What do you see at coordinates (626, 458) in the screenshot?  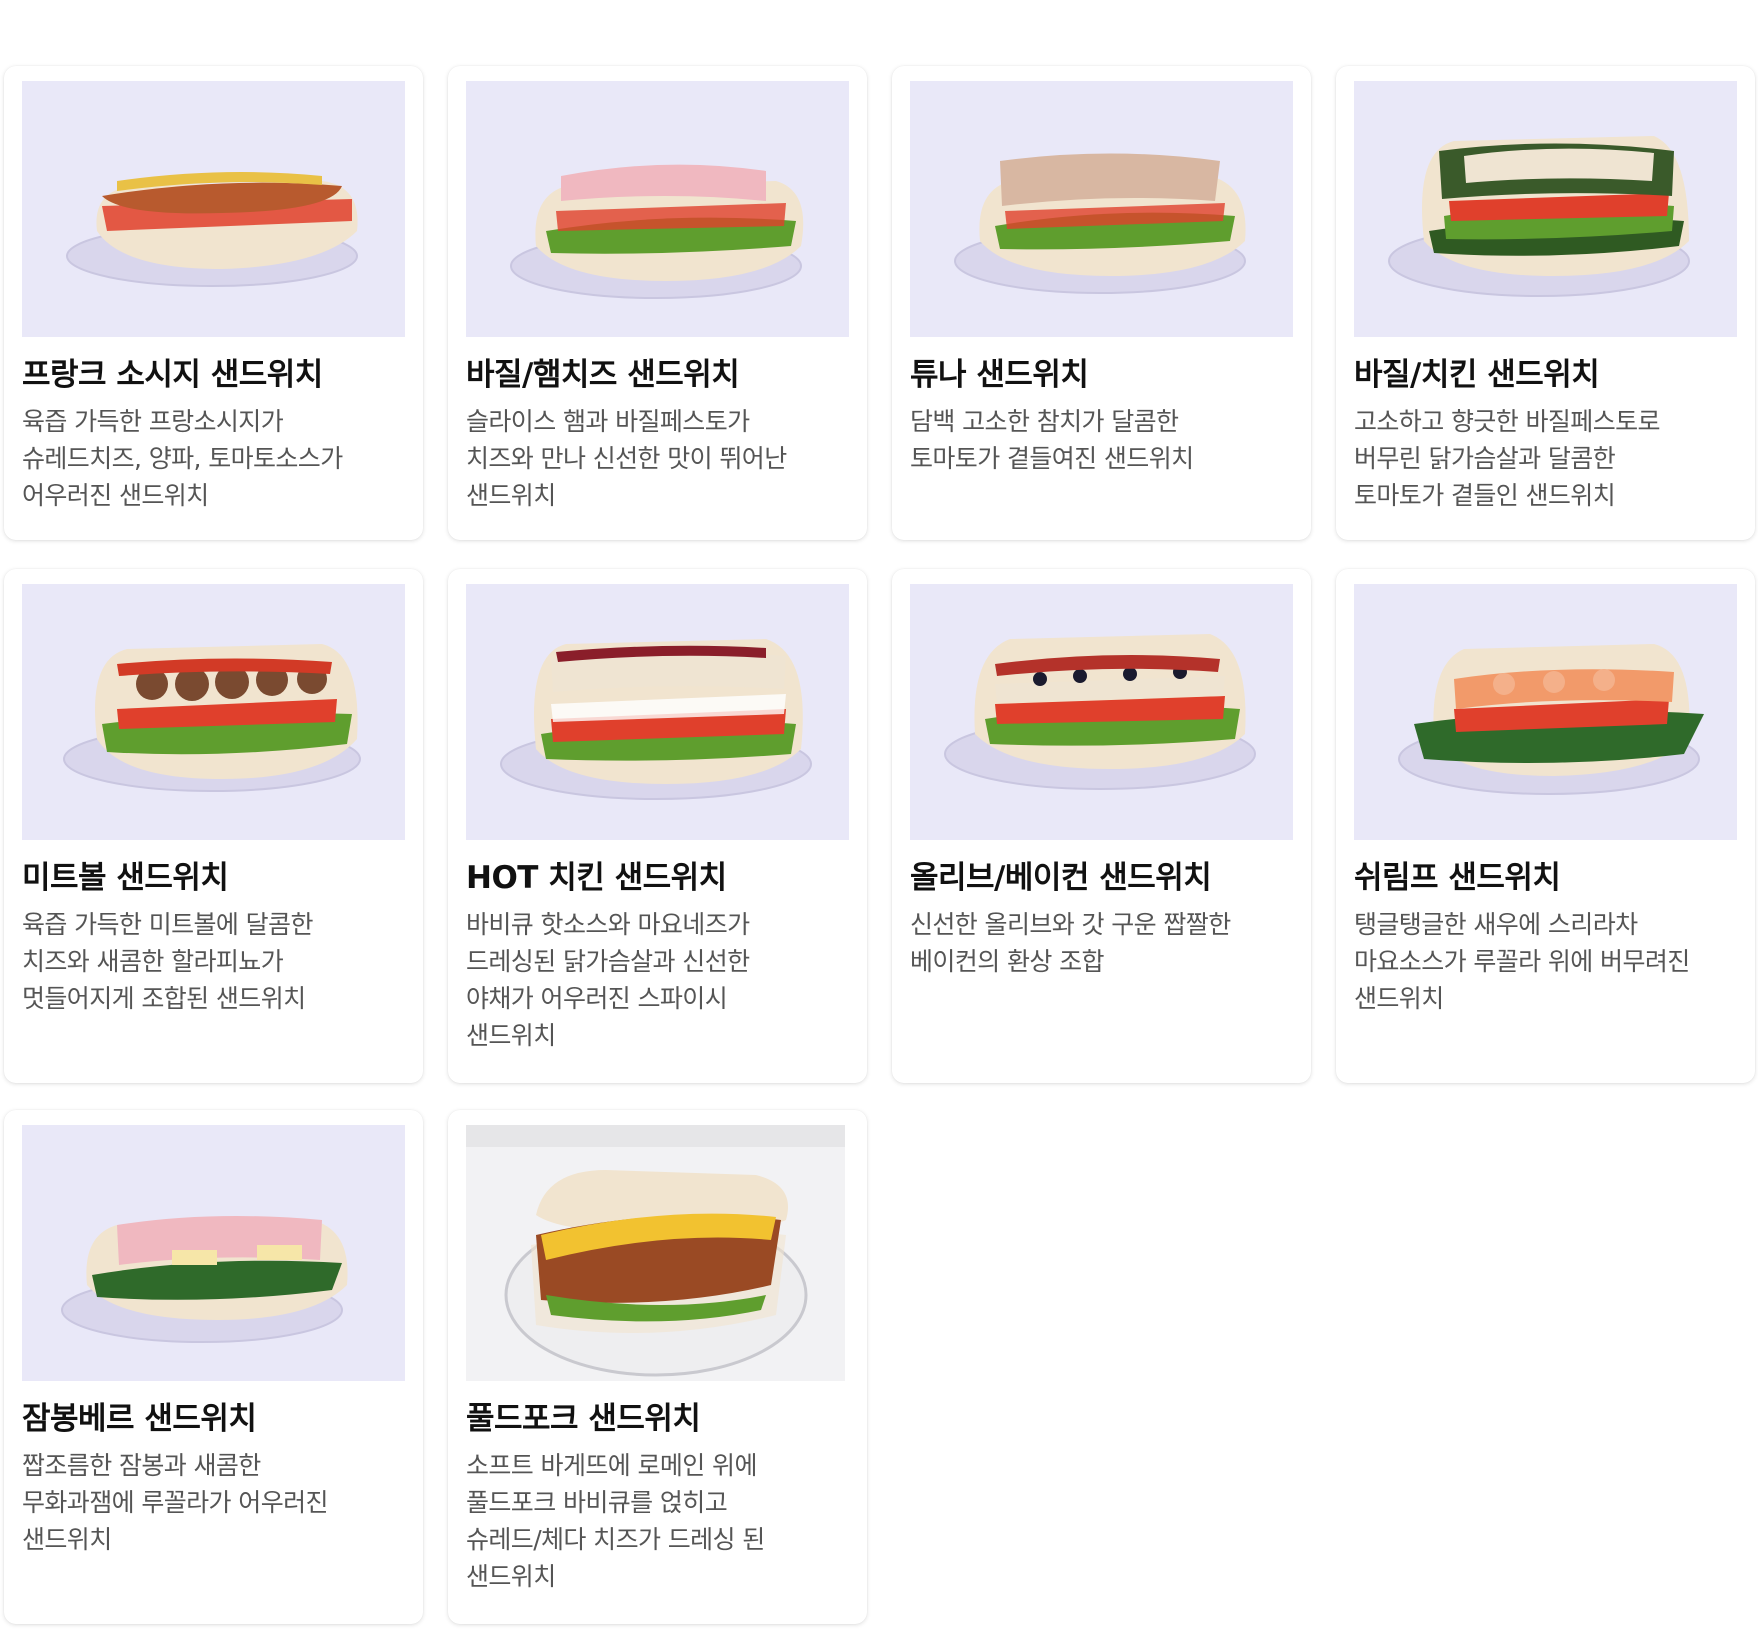 I see `menu-item-description: 슬라이스 햄과 바질페스토가 치즈와 만나 신선한 맛이 뛰어난 샌드위치` at bounding box center [626, 458].